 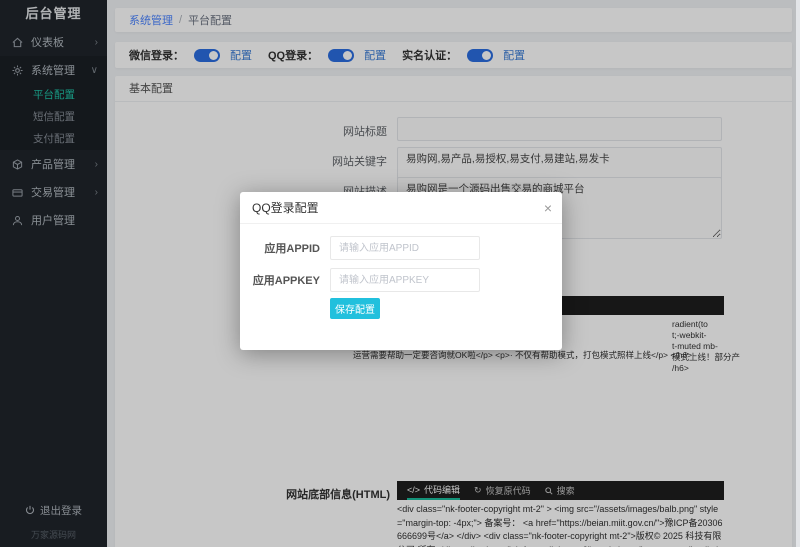 I want to click on appkey-row: 应用APPKEY, so click(x=401, y=280).